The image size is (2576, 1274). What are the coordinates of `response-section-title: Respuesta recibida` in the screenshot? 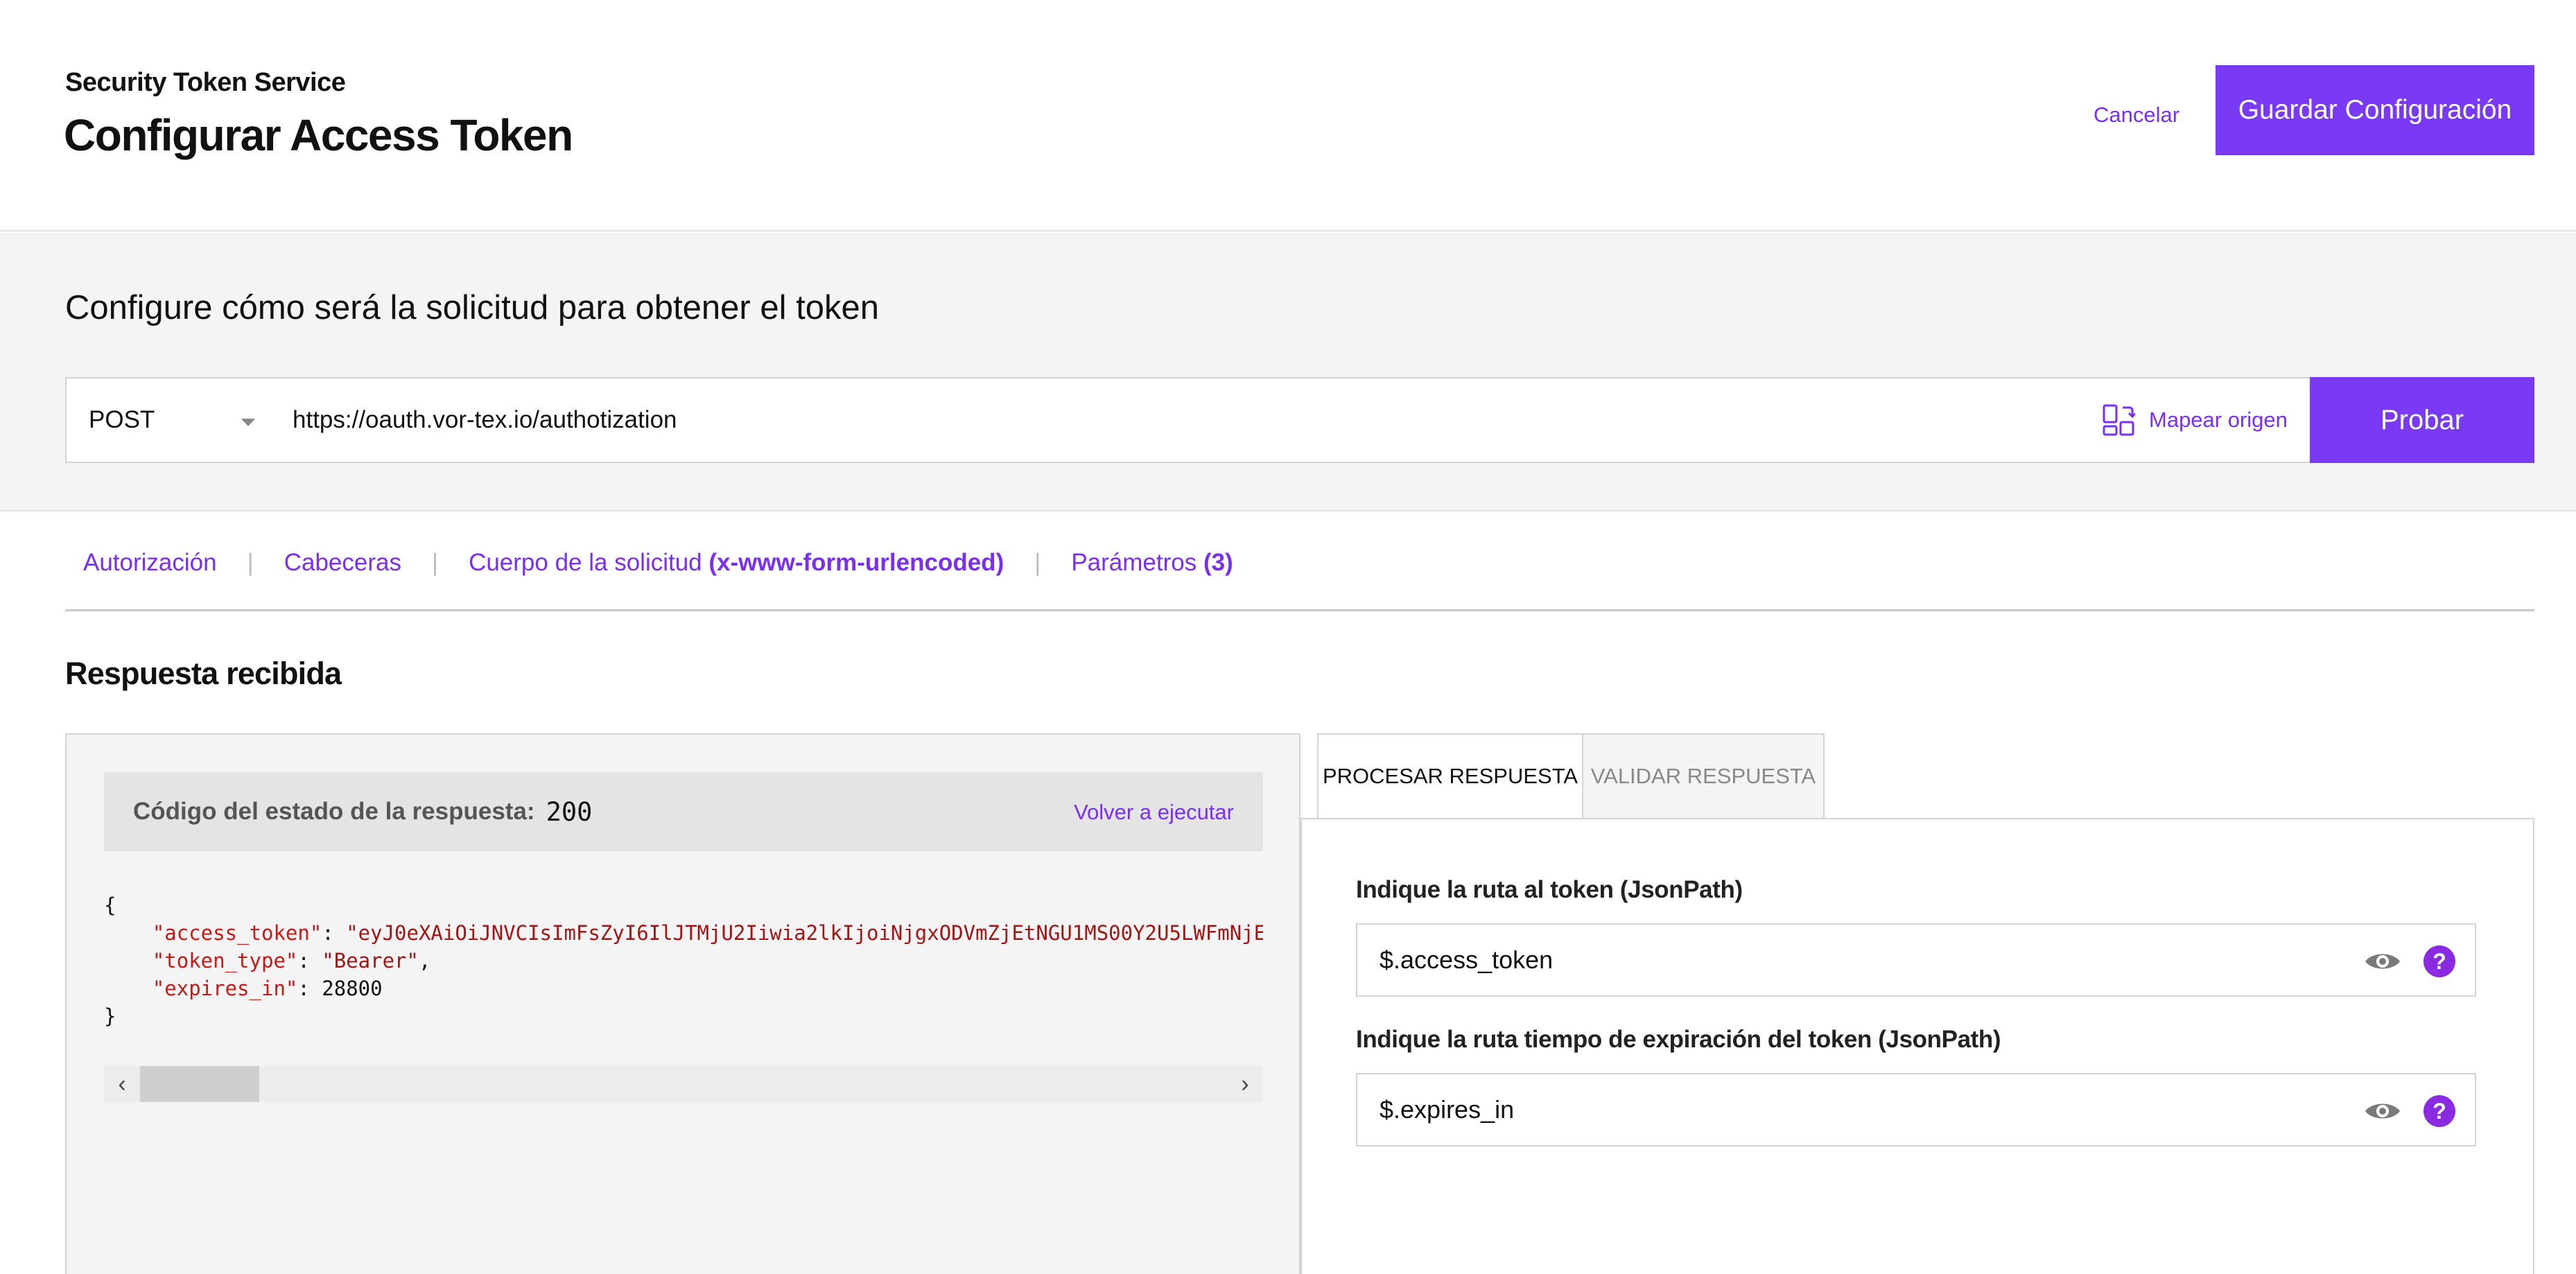 It's located at (203, 673).